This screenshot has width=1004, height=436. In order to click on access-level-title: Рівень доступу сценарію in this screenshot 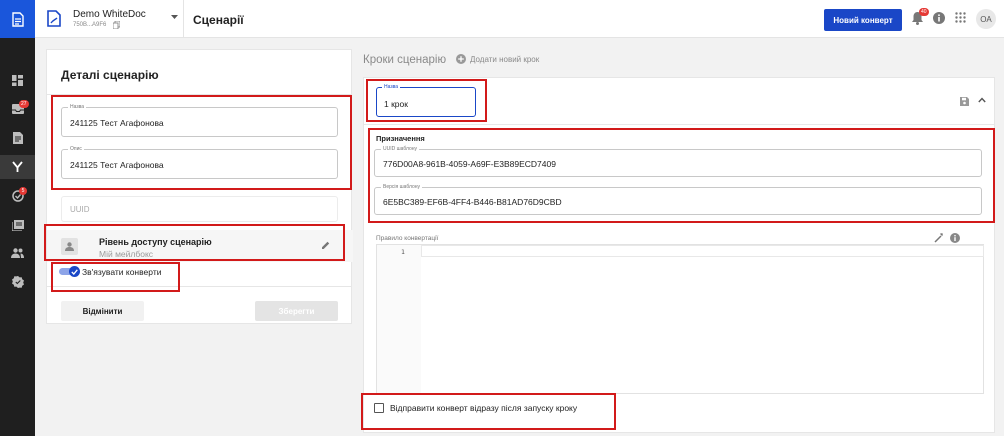, I will do `click(155, 242)`.